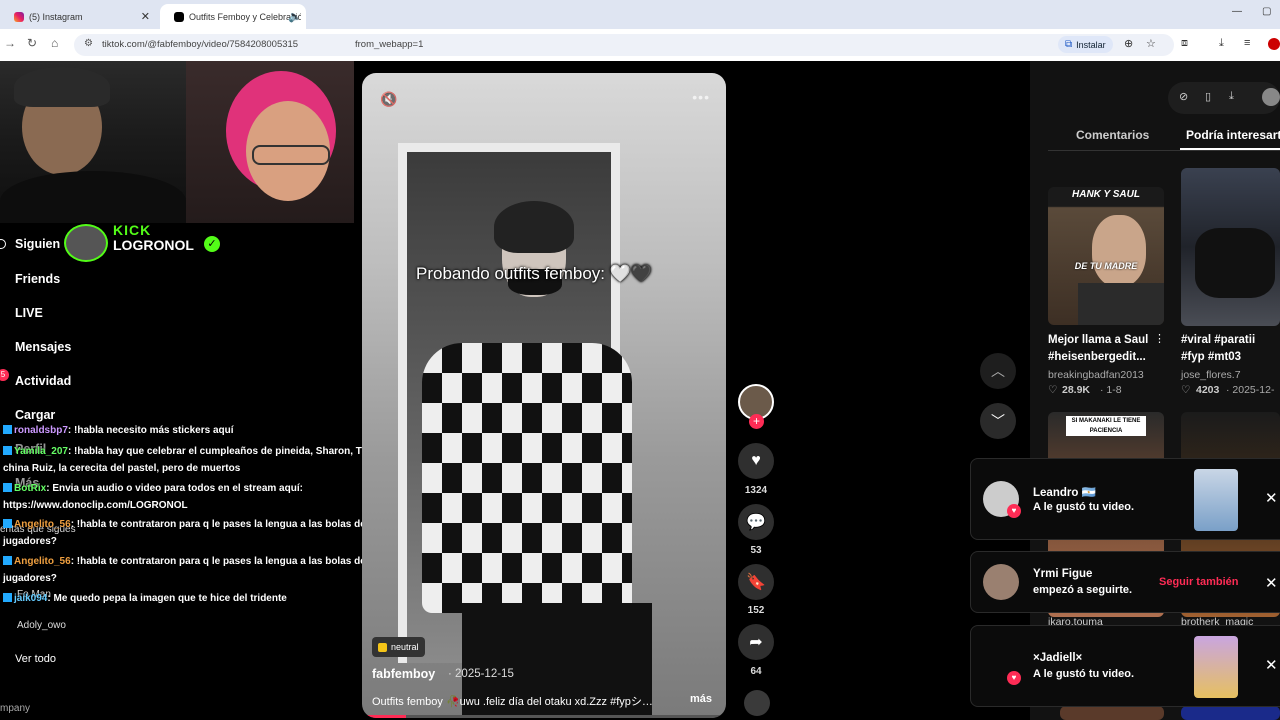 The image size is (1280, 720). Describe the element at coordinates (527, 478) in the screenshot. I see `video-frame-person` at that location.